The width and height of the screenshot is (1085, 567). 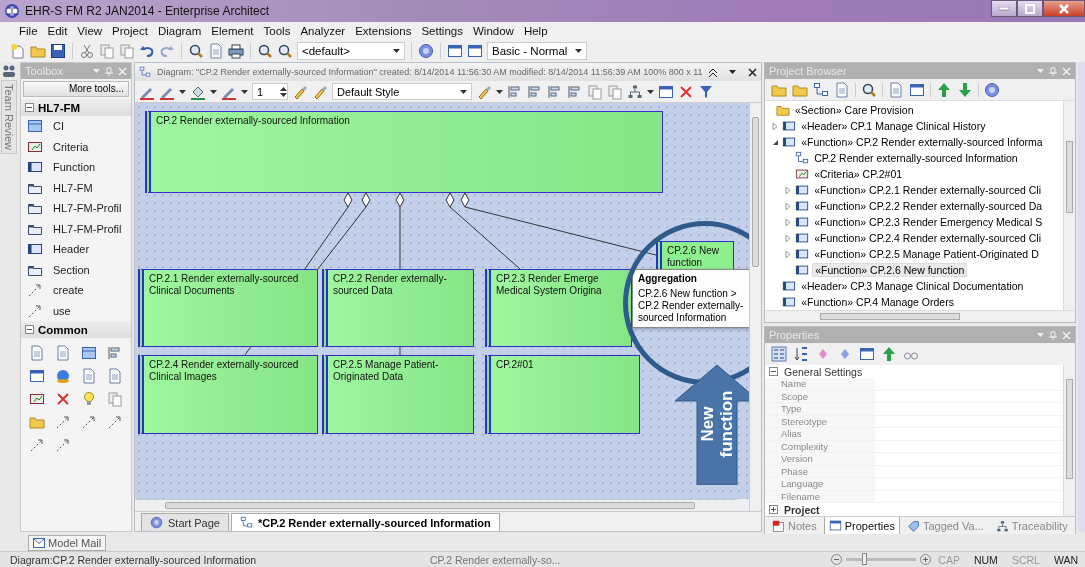 I want to click on criteria-icon, so click(x=37, y=399).